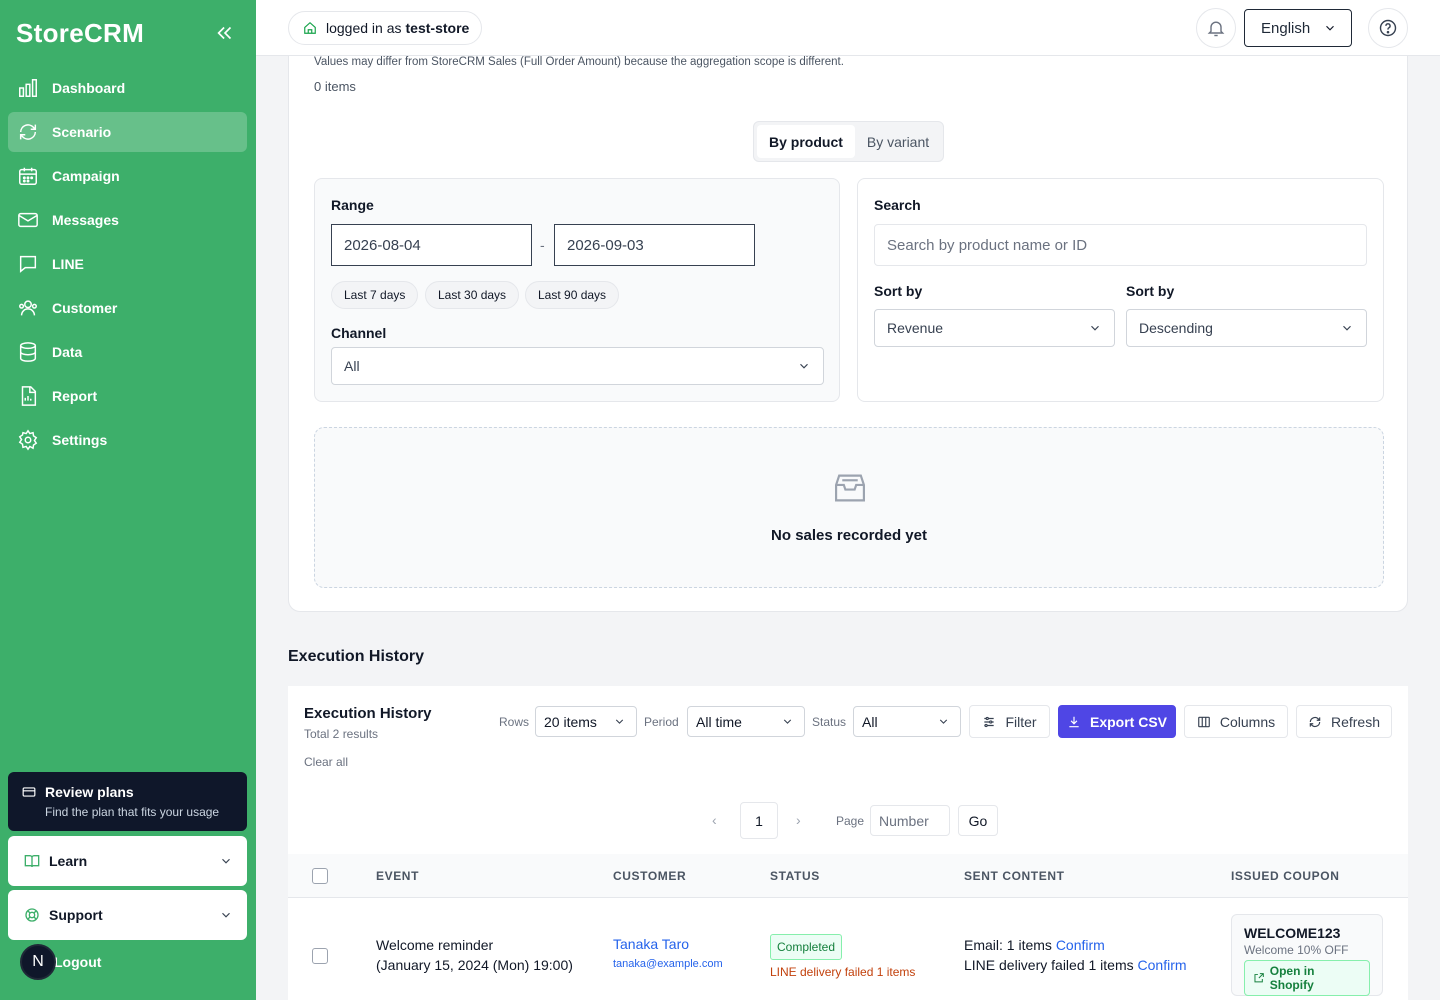  I want to click on columns-icon, so click(1204, 721).